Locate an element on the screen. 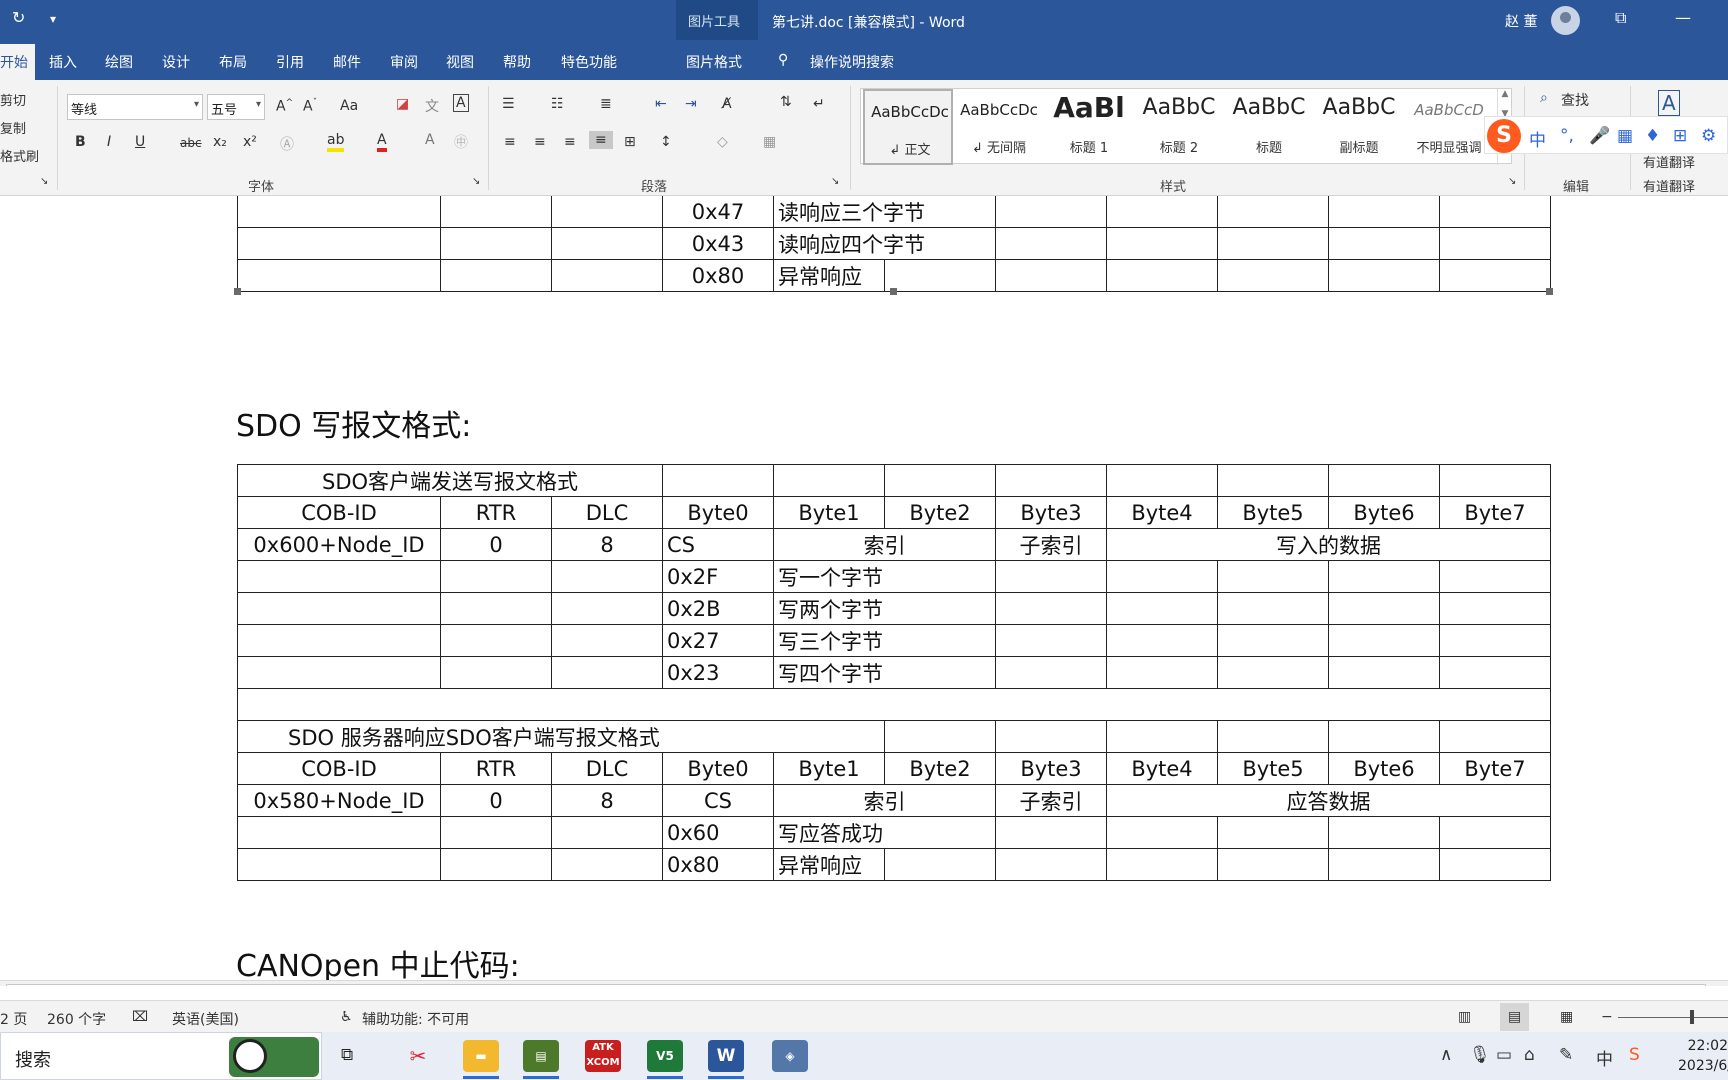 The image size is (1728, 1080). style-subtle-emphasis: AaBbCcD 不明显强调 is located at coordinates (1449, 127).